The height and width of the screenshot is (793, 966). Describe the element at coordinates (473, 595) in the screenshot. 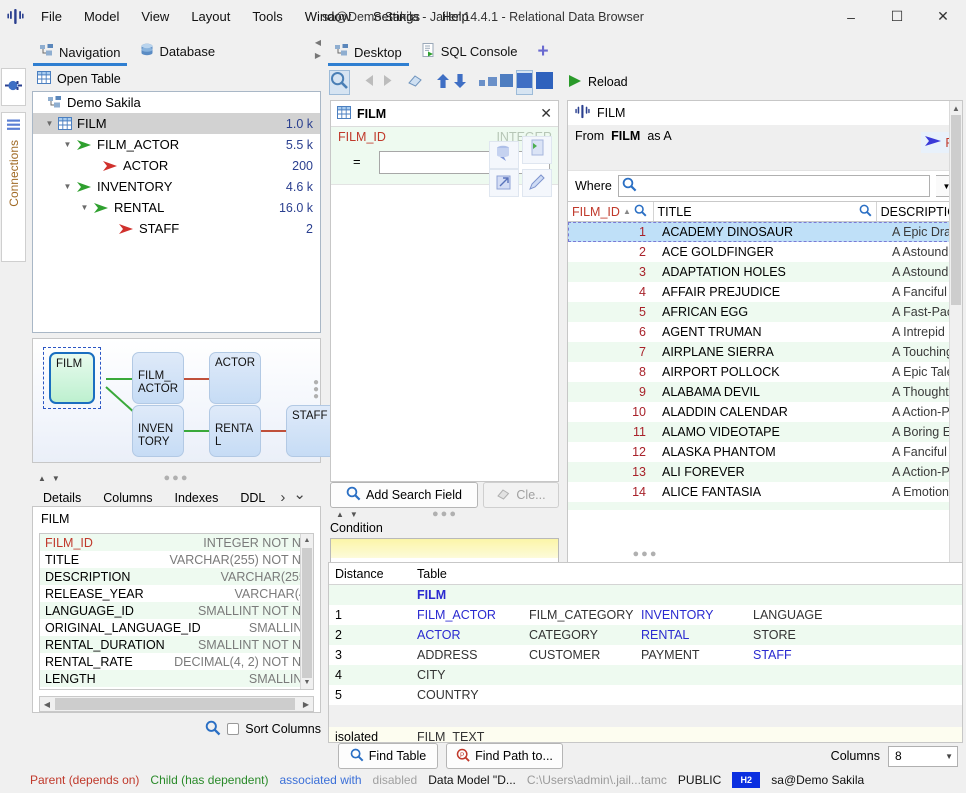

I see `cell-table: FILM` at that location.